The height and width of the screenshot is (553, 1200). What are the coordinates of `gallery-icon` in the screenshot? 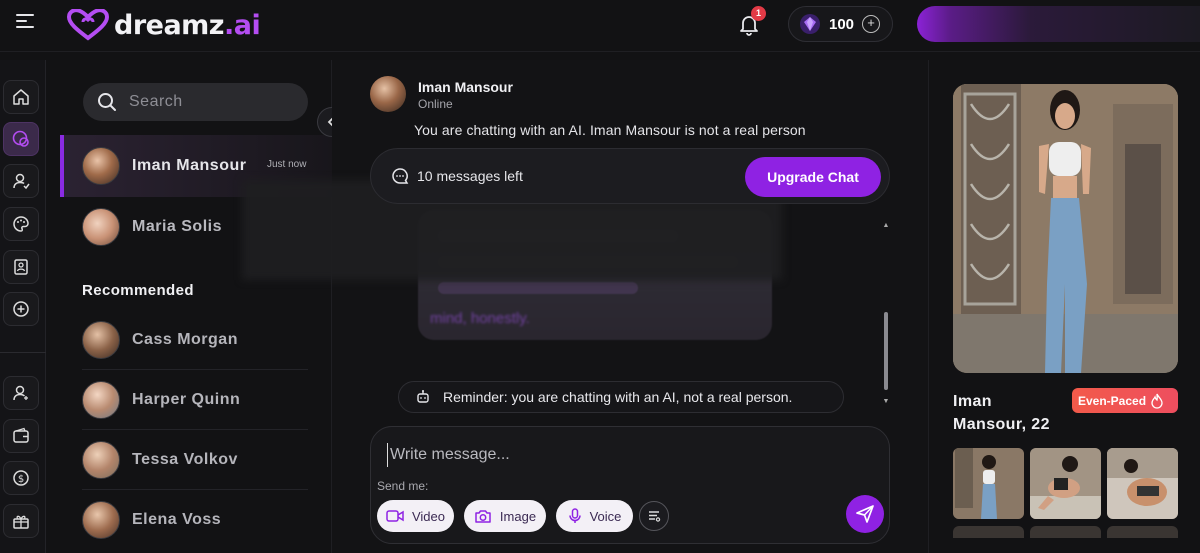 It's located at (21, 267).